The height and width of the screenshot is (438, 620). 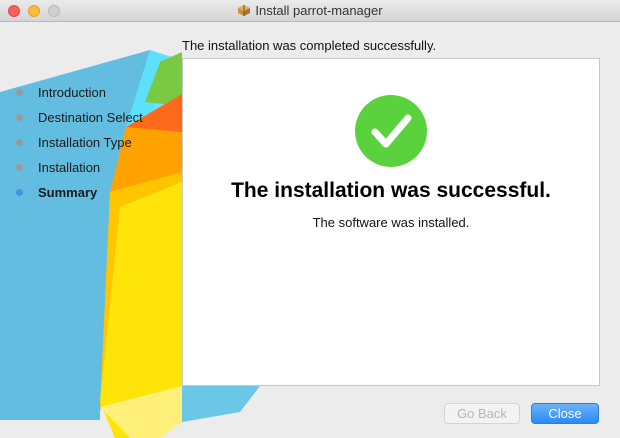 I want to click on step-label: Destination Select, so click(x=90, y=117).